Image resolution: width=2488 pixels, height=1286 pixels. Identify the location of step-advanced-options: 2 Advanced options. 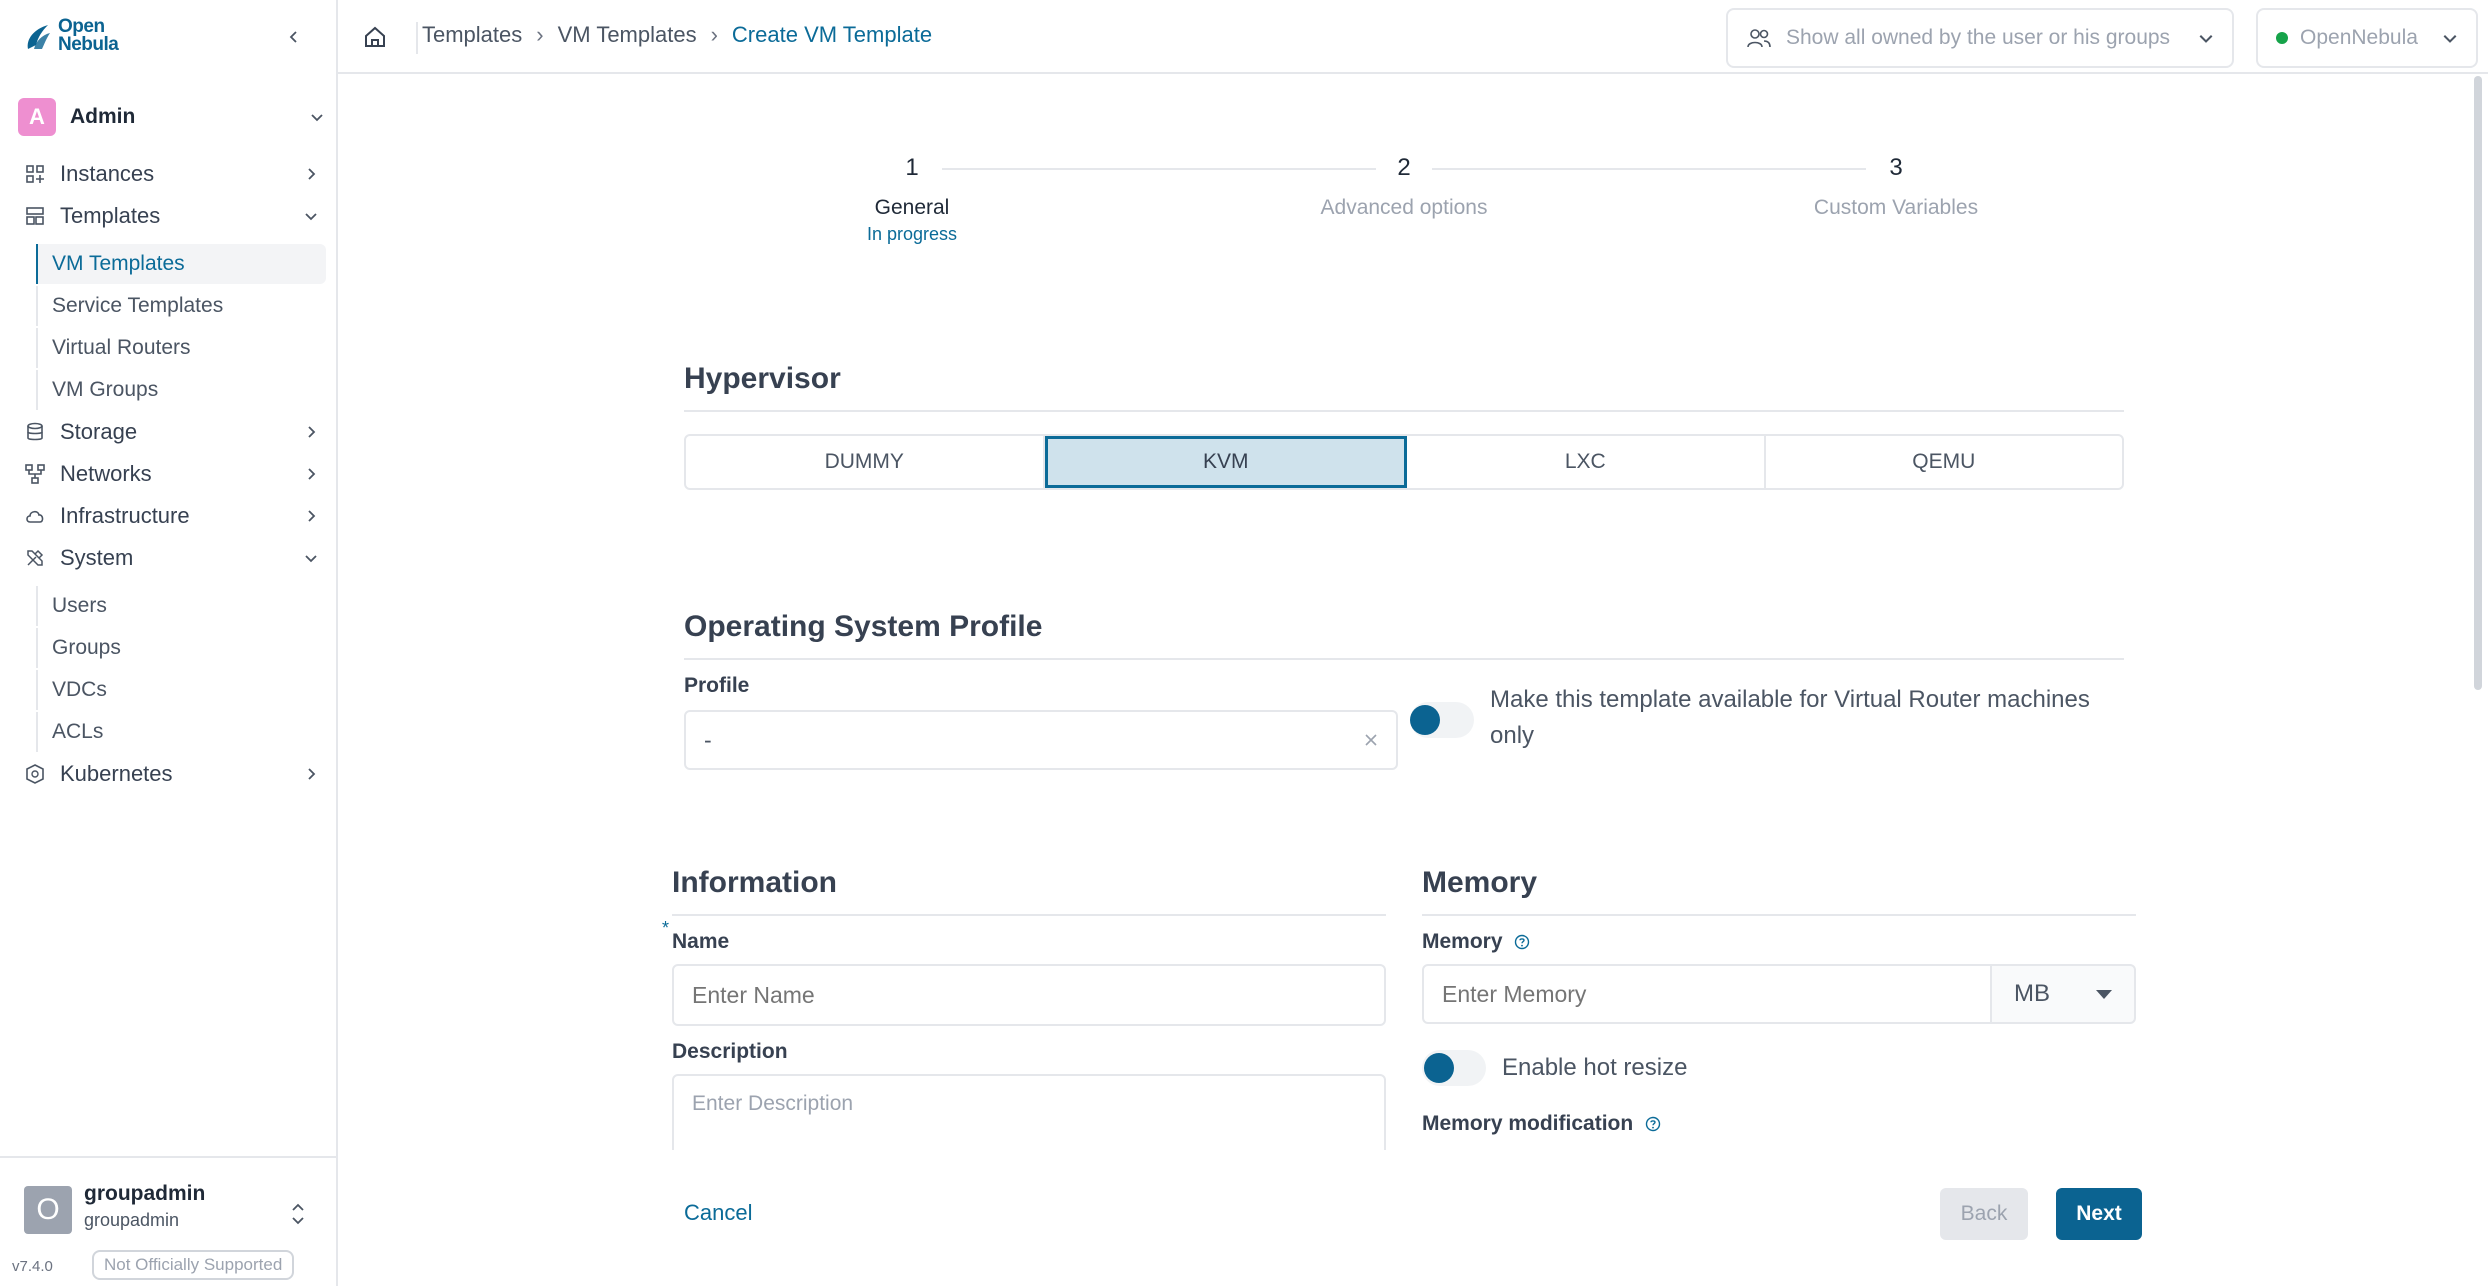
(1404, 187).